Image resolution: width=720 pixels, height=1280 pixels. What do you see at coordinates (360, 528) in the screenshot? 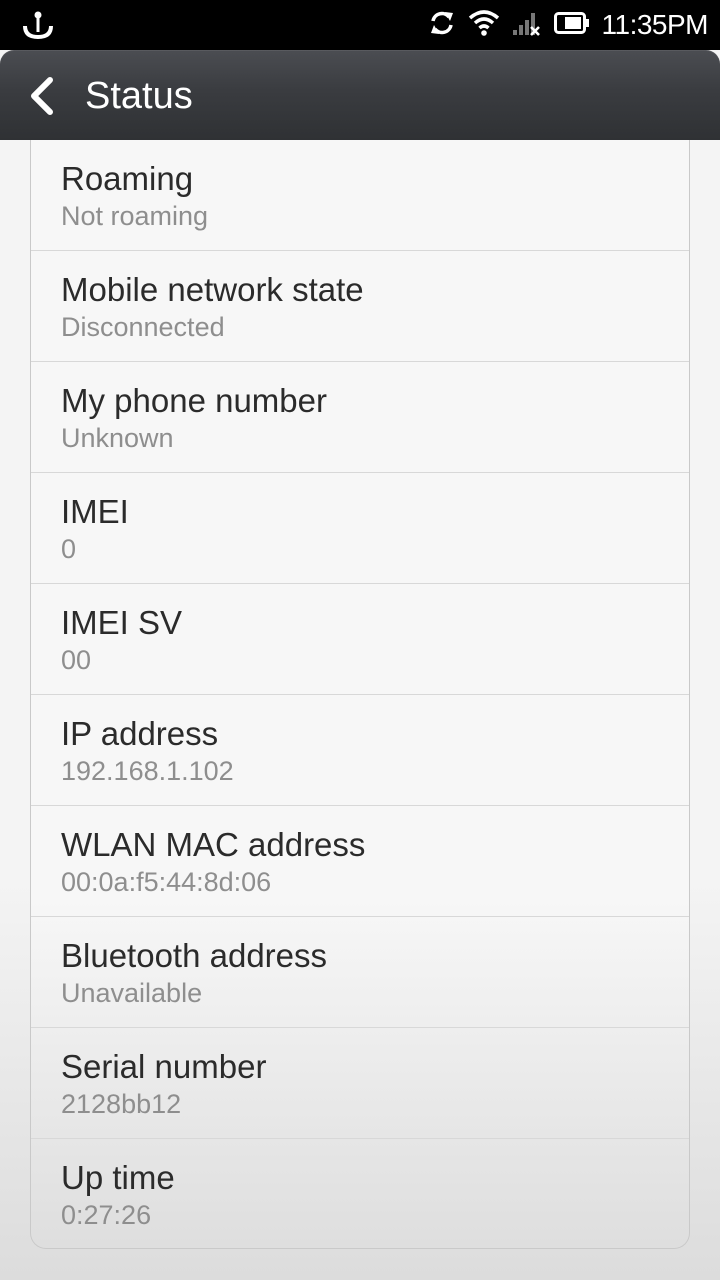
I see `list-item-imei: IMEI 0` at bounding box center [360, 528].